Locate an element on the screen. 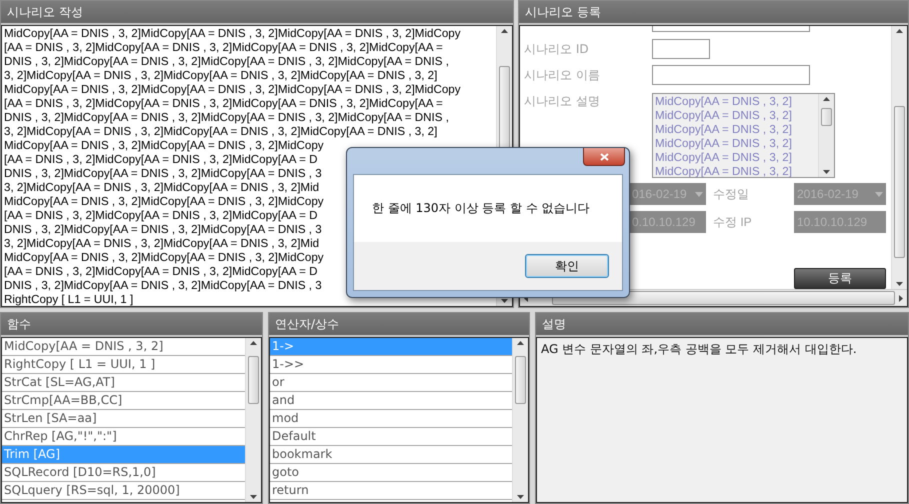  list-item: bookmark is located at coordinates (391, 455).